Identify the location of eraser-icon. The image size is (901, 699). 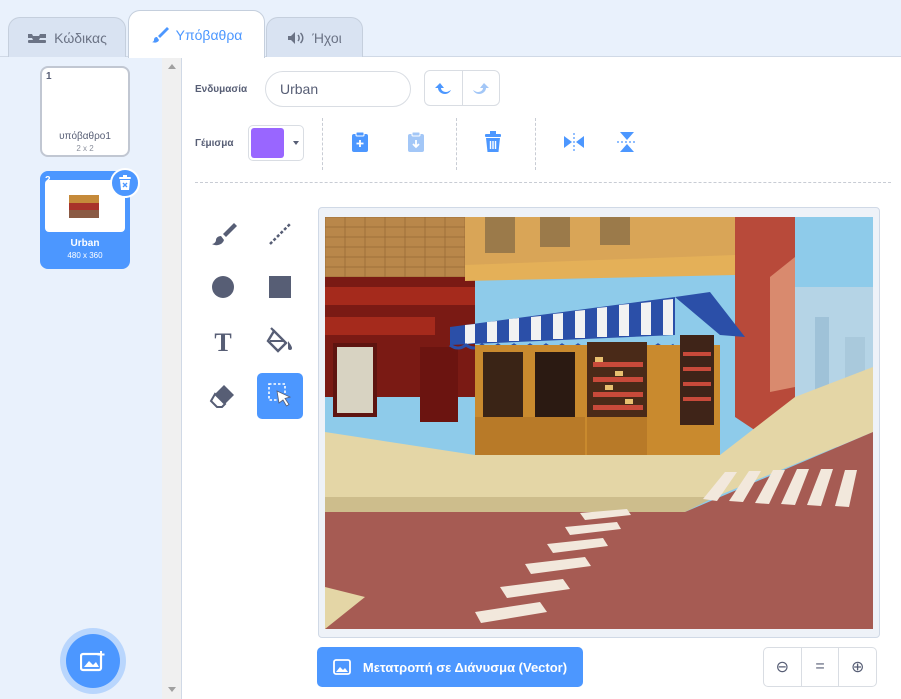
(221, 396).